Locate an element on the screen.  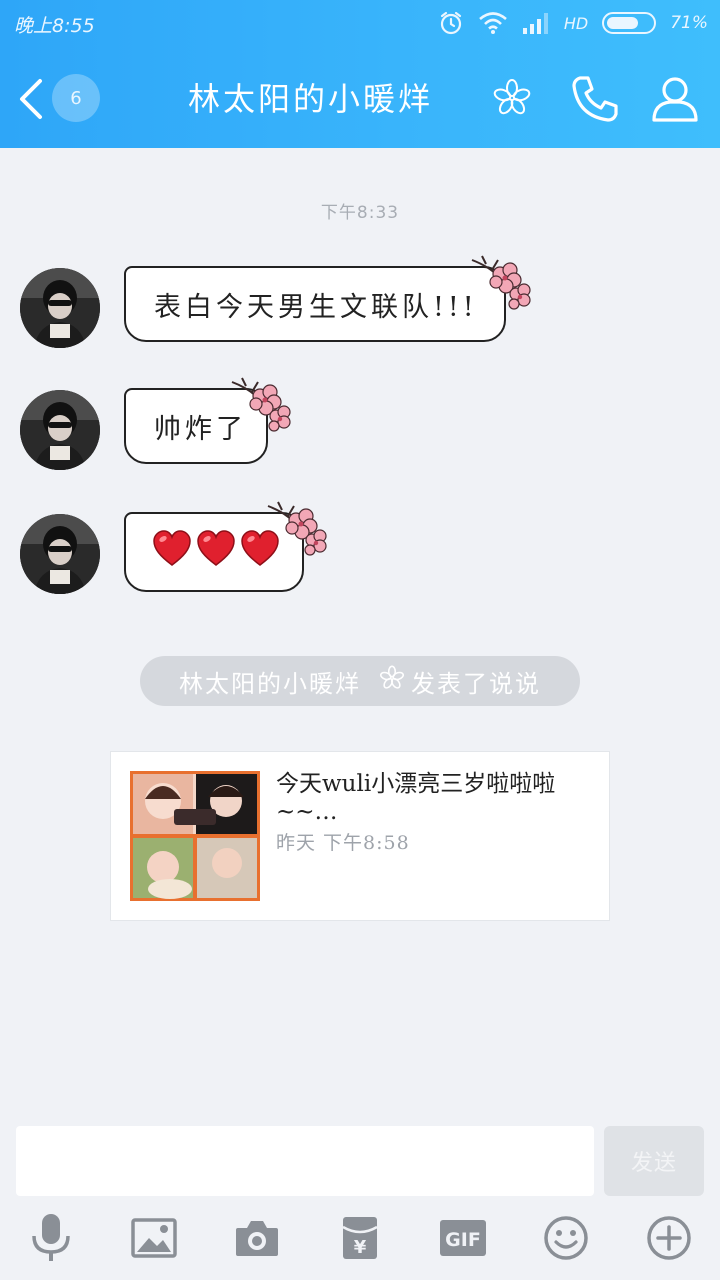
input-toolbar: ¥ GIF is located at coordinates (360, 1241).